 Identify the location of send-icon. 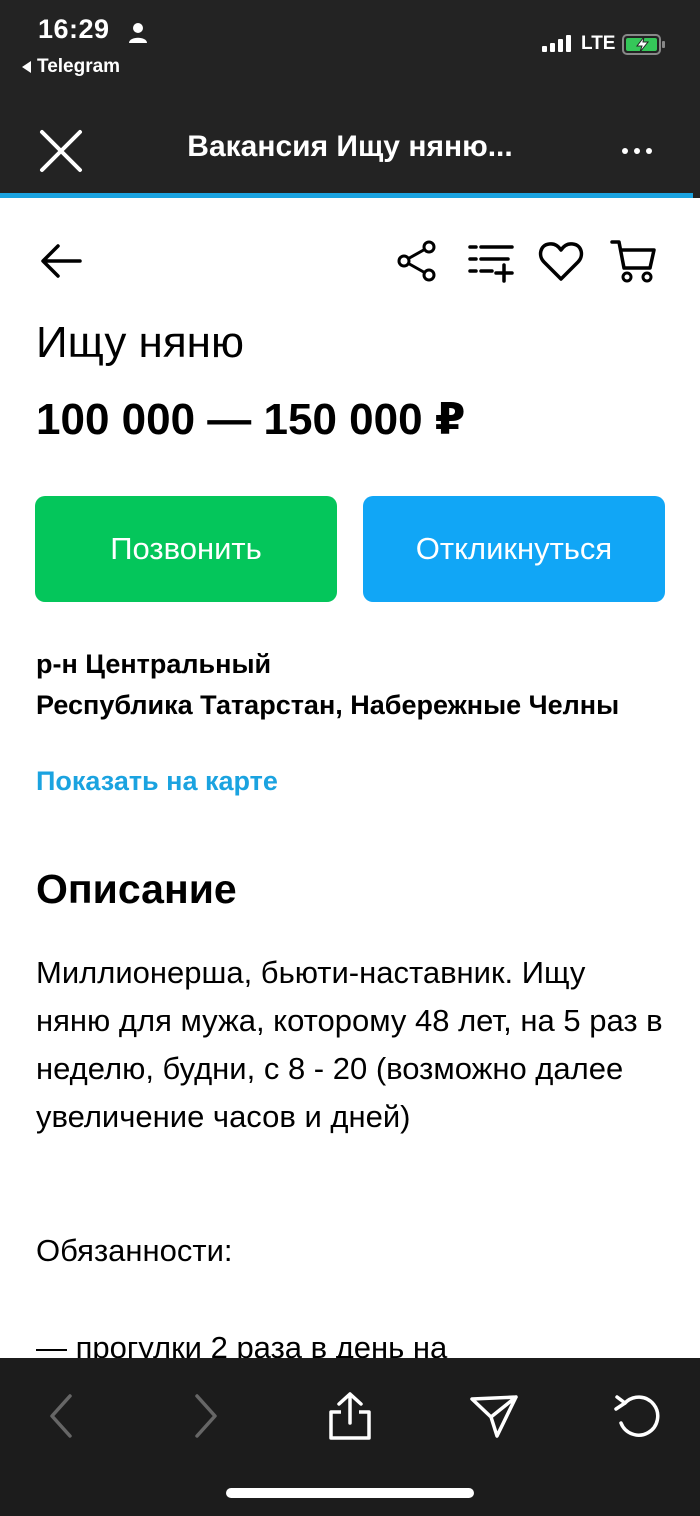
(494, 1416).